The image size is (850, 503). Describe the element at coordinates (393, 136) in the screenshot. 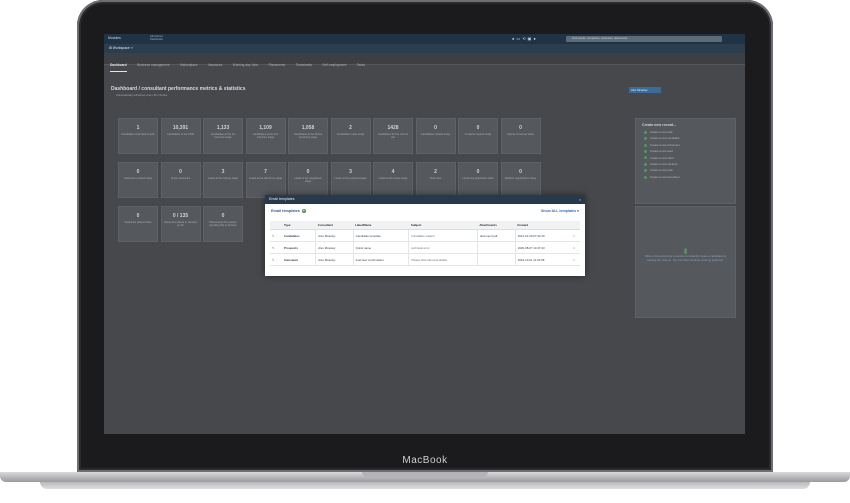

I see `stat-card: 1428 Candidates for the current job` at that location.